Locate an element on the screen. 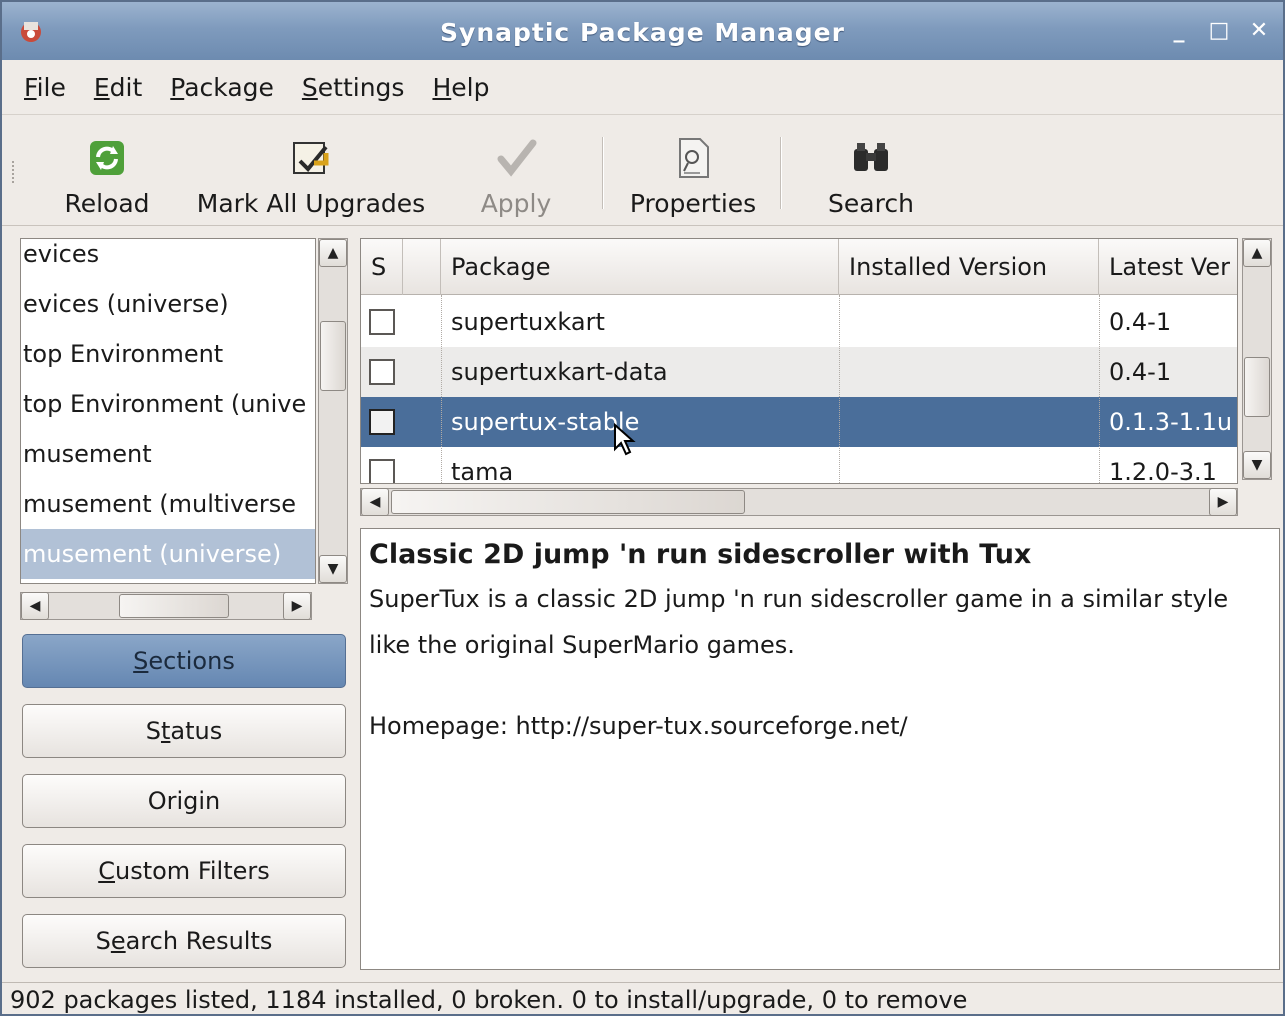 The height and width of the screenshot is (1016, 1285). mark-upgrades-icon is located at coordinates (311, 158).